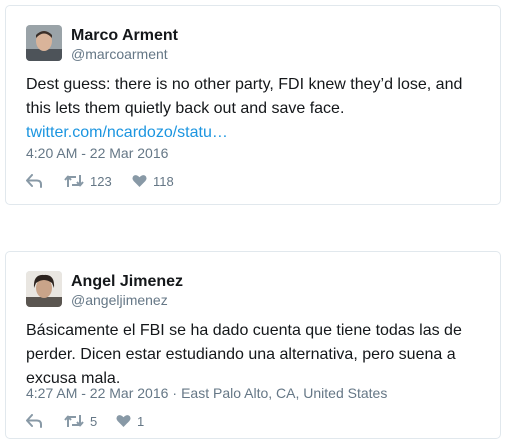 The width and height of the screenshot is (507, 443). I want to click on tweet-location: East Palo Alto, CA, United States, so click(284, 393).